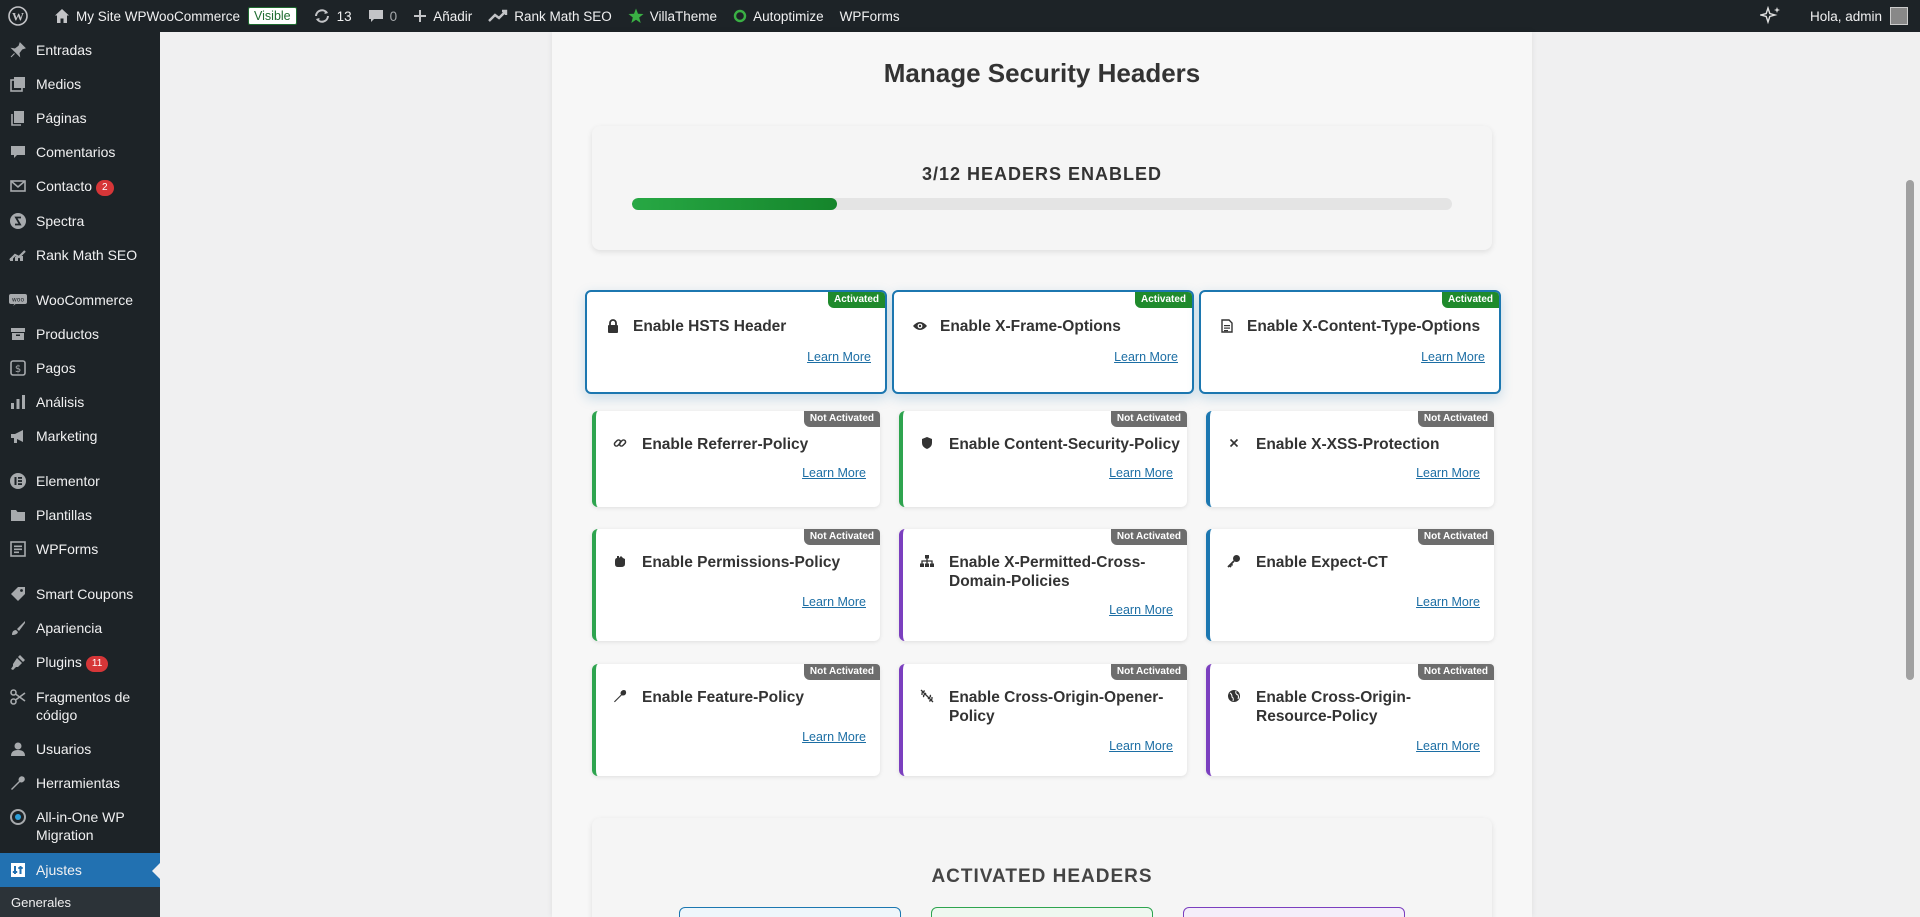 The height and width of the screenshot is (917, 1920). What do you see at coordinates (1234, 561) in the screenshot?
I see `key-icon` at bounding box center [1234, 561].